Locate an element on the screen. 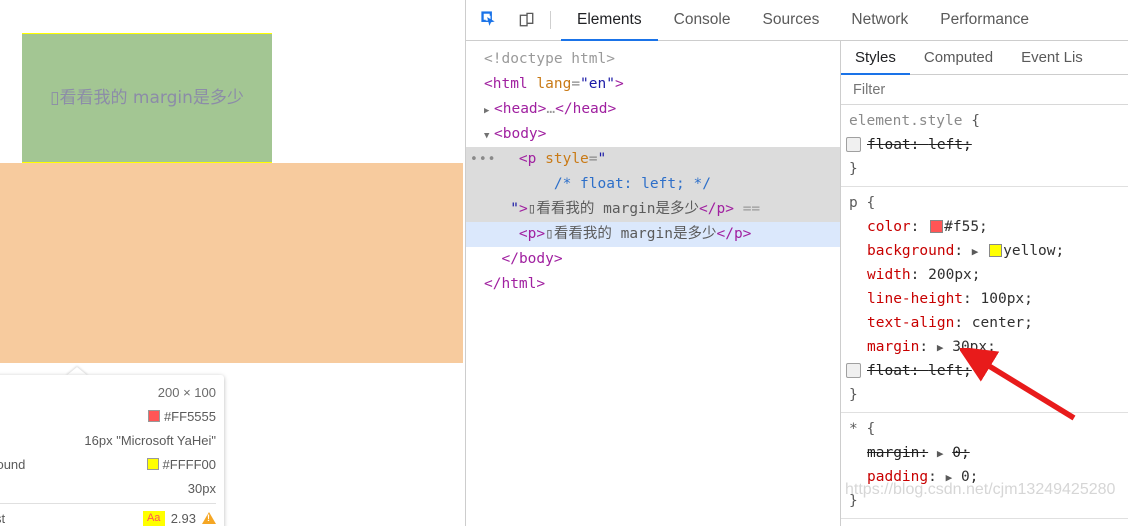 Image resolution: width=1128 pixels, height=526 pixels. rule2-open-brace: { is located at coordinates (871, 203).